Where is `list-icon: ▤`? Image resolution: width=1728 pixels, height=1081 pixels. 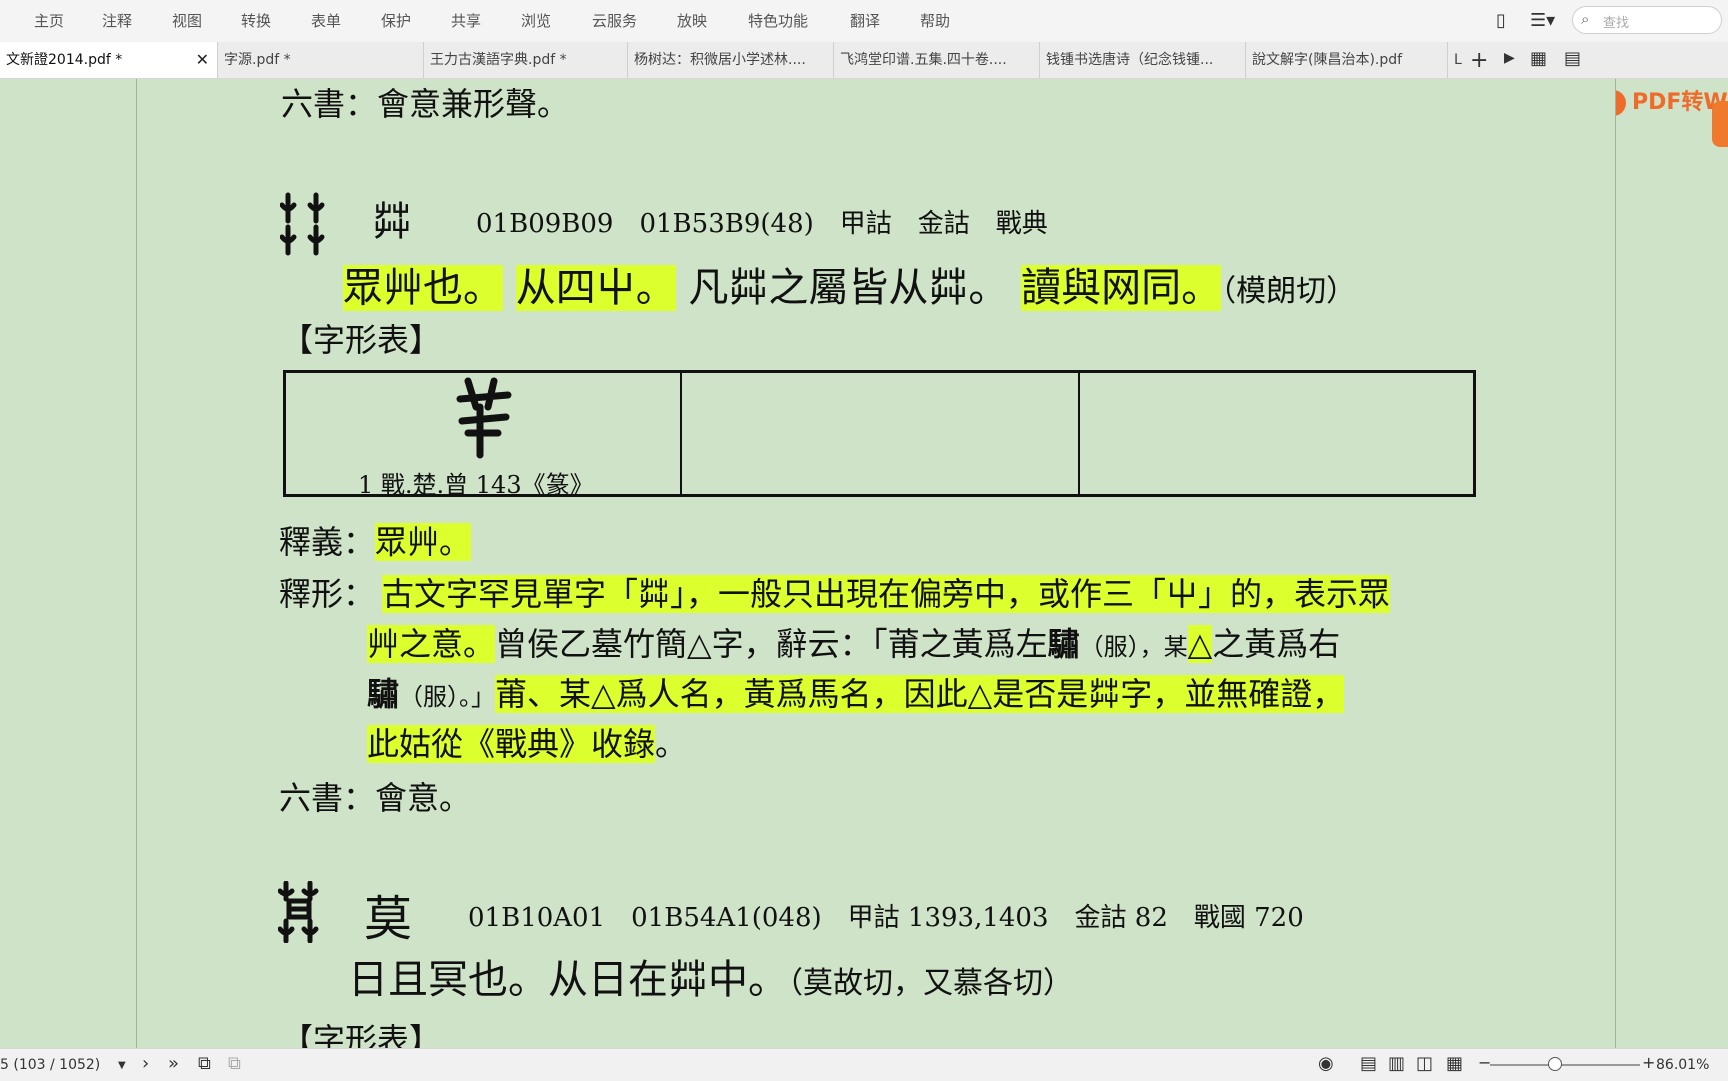
list-icon: ▤ is located at coordinates (1572, 58).